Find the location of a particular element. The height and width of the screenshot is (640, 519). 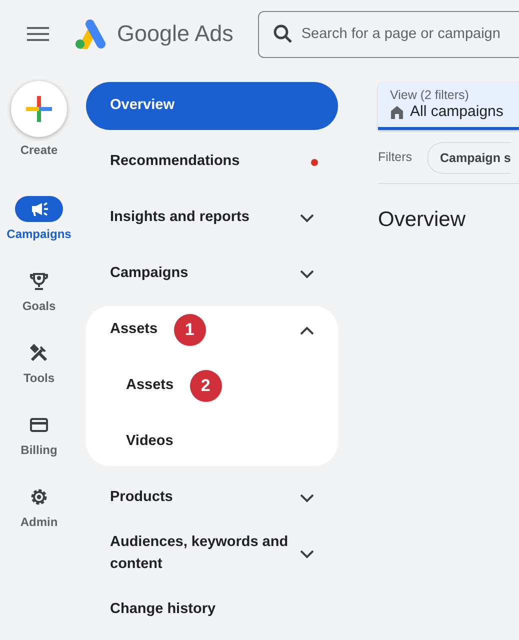

create-label: Create is located at coordinates (39, 150).